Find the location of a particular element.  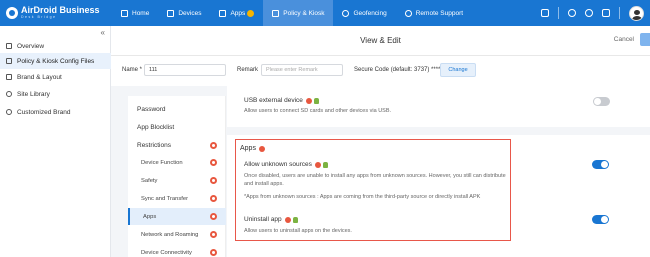

policy-menu-device-function: Device Function is located at coordinates (177, 162).